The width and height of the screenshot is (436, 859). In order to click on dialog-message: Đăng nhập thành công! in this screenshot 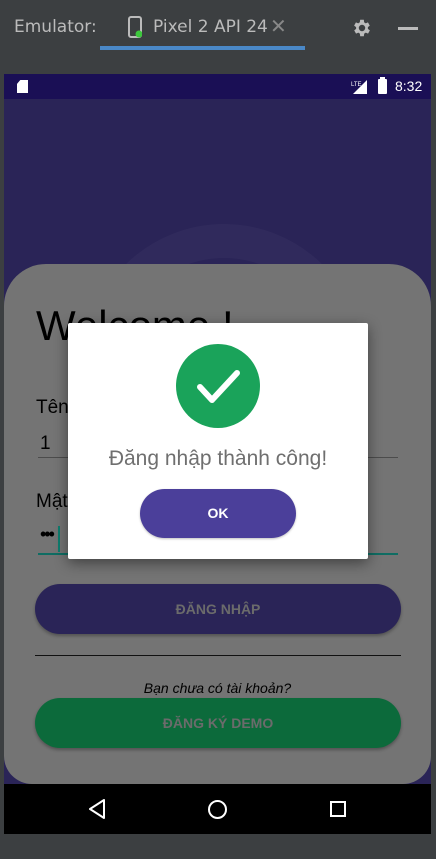, I will do `click(218, 458)`.